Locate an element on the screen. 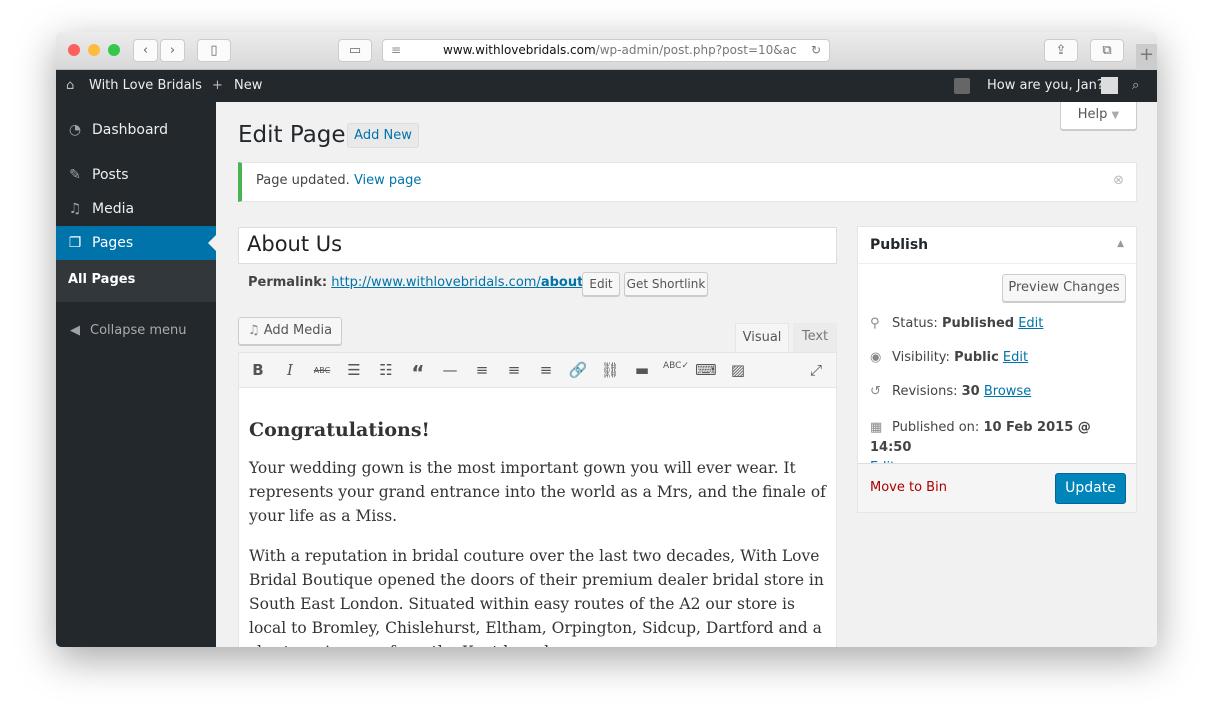  status-value: Published is located at coordinates (978, 323).